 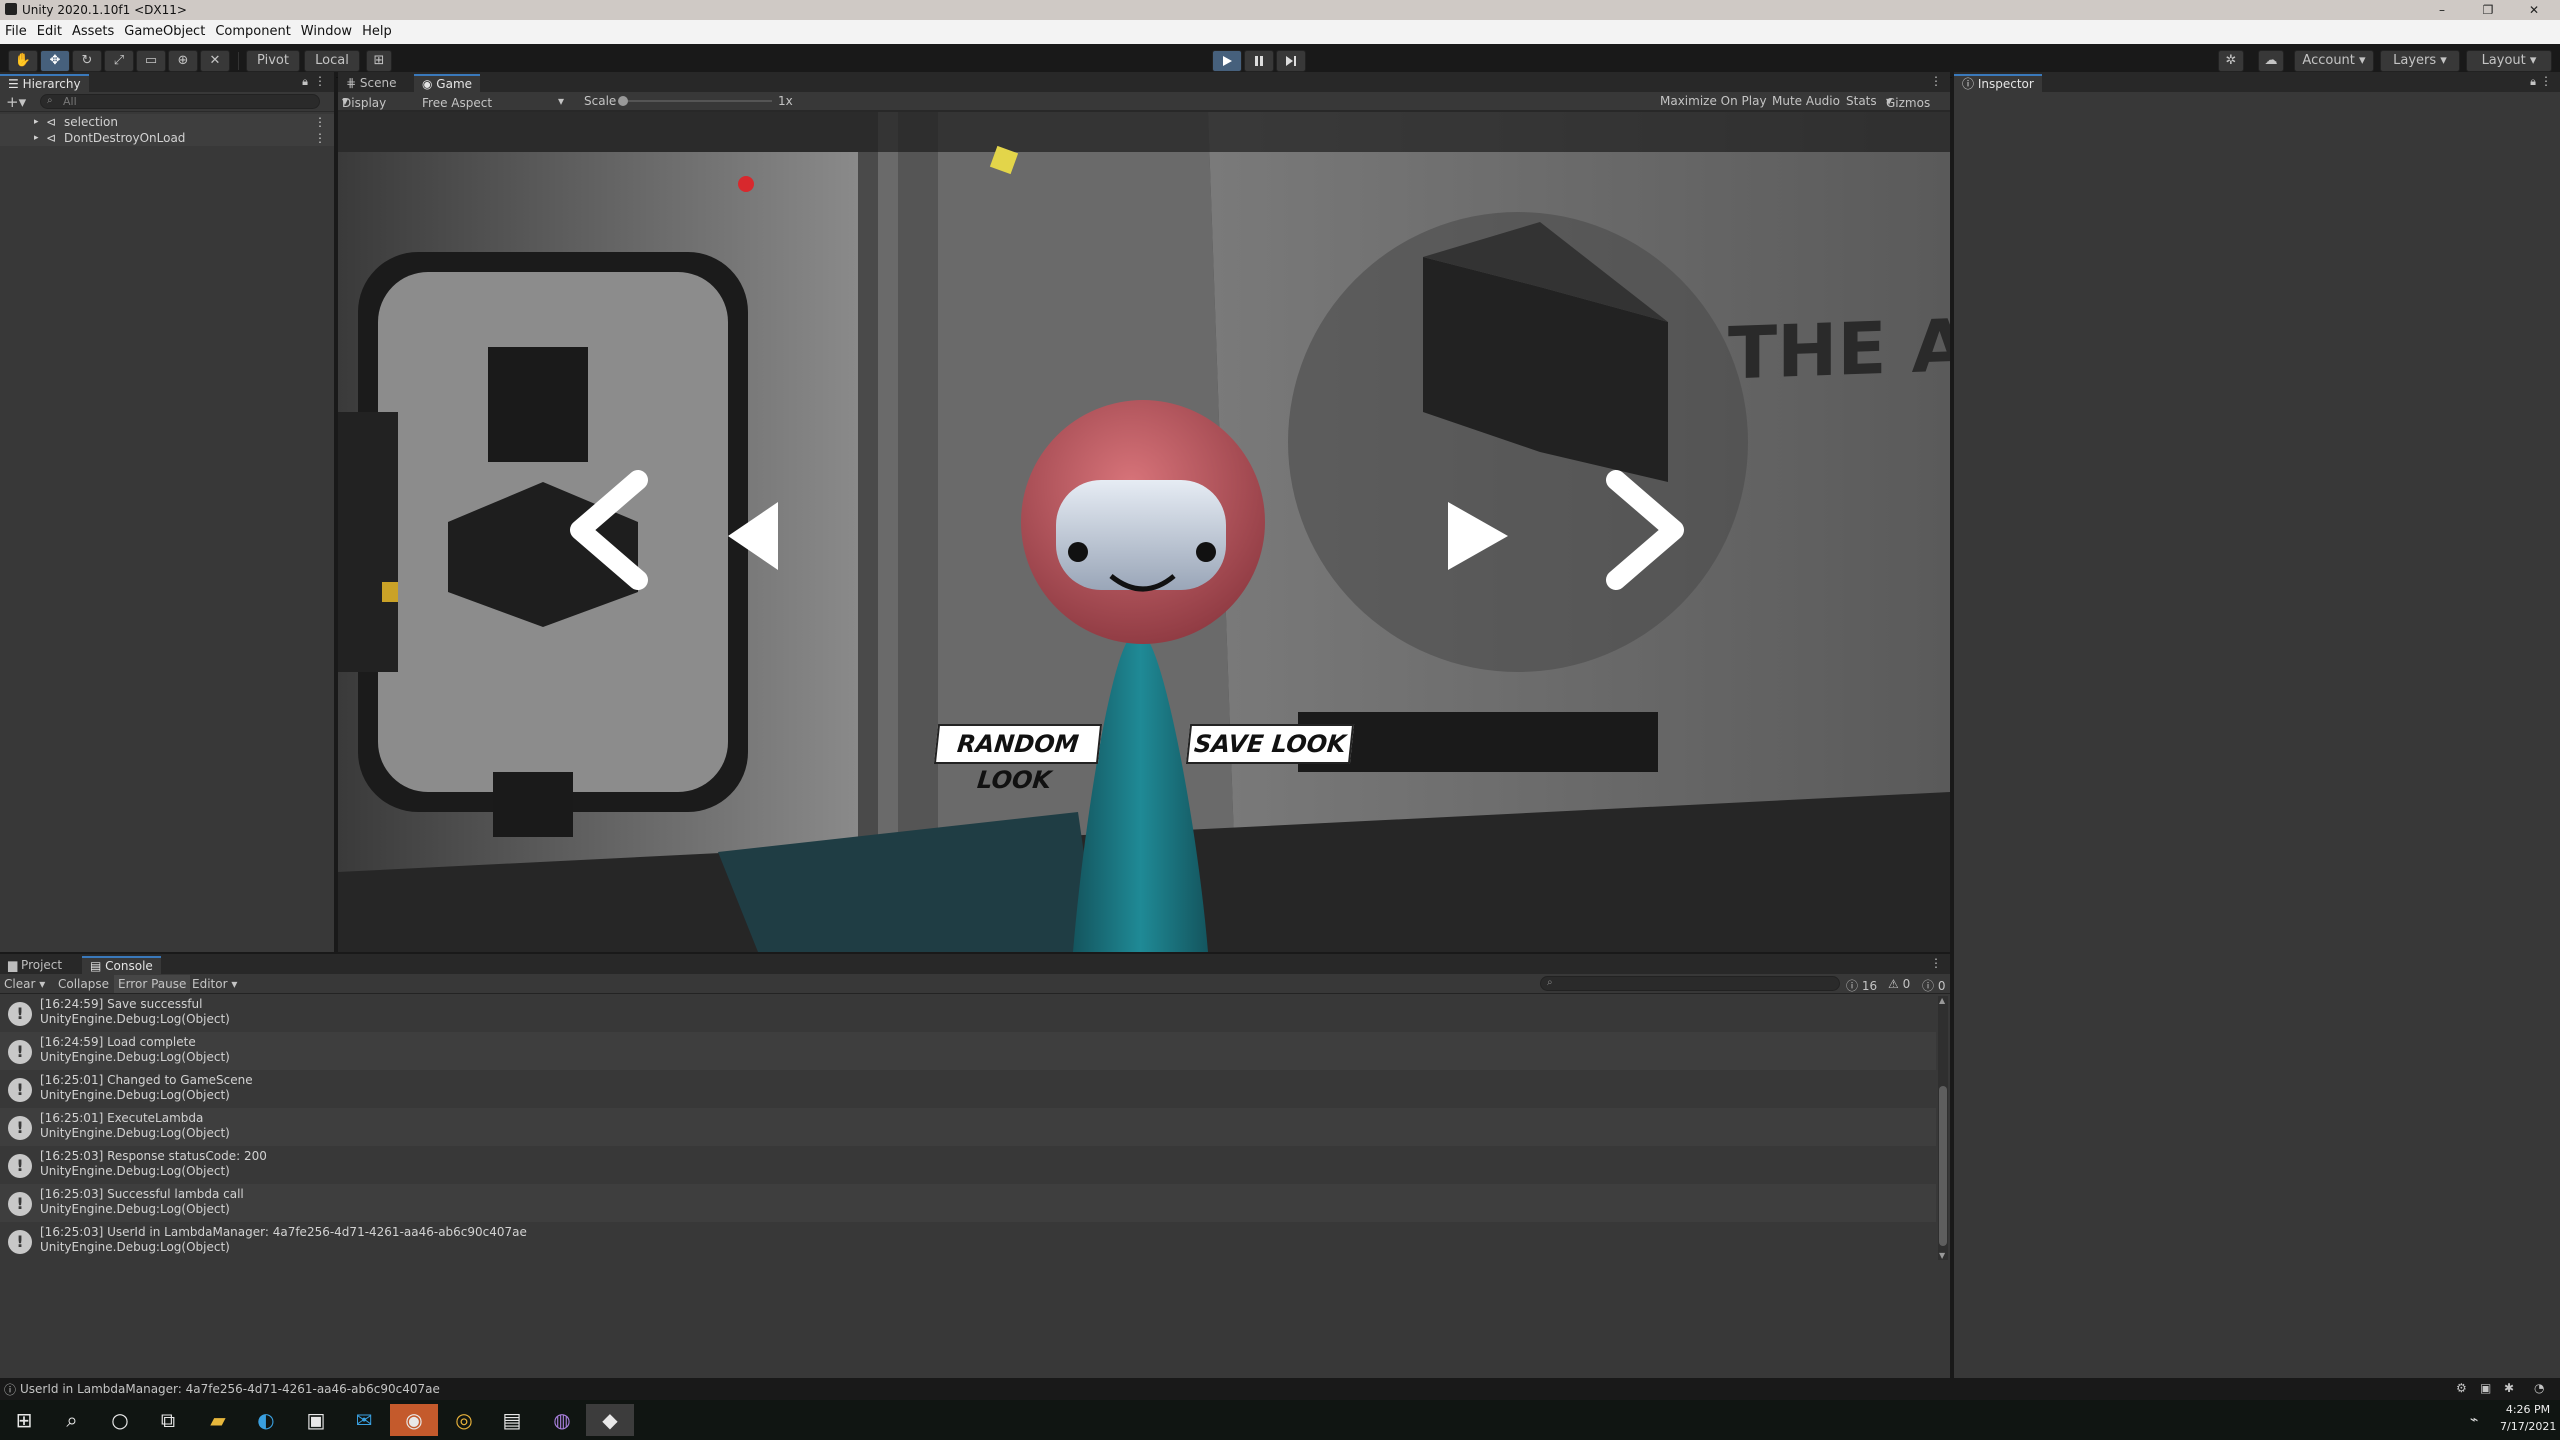 I want to click on store-icon: ▣, so click(x=316, y=1420).